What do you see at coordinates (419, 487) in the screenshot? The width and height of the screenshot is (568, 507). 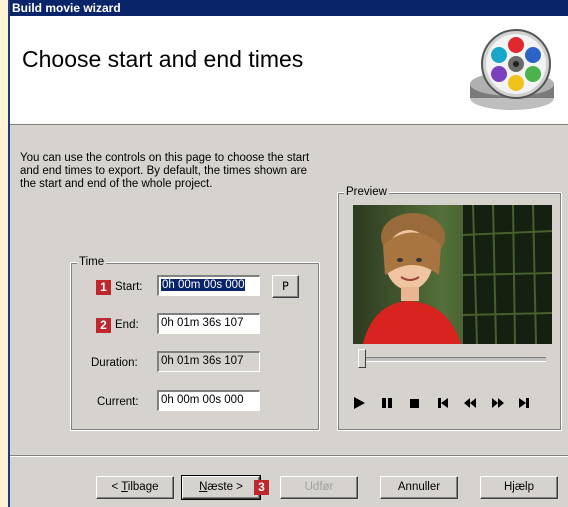 I see `cancel-button: Annuller` at bounding box center [419, 487].